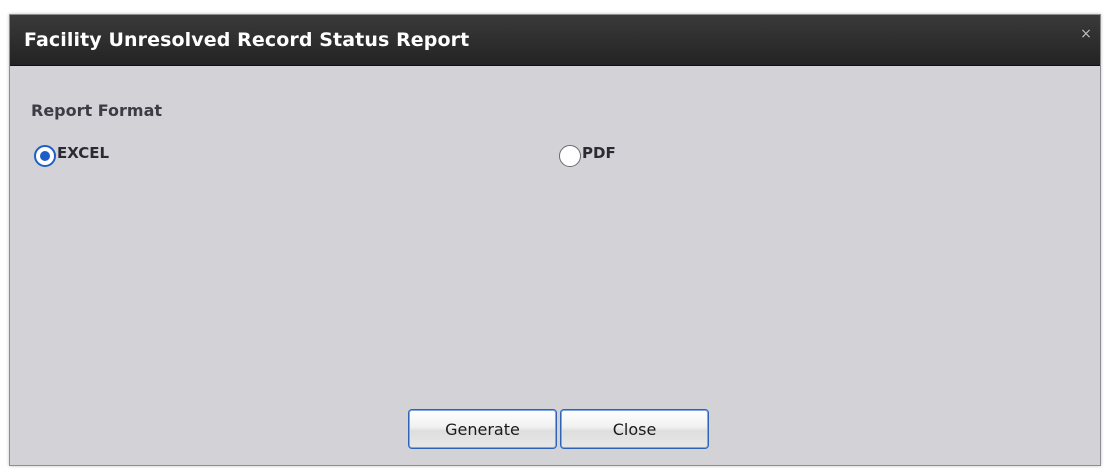 The width and height of the screenshot is (1108, 472). I want to click on radio-option-pdf: PDF, so click(587, 155).